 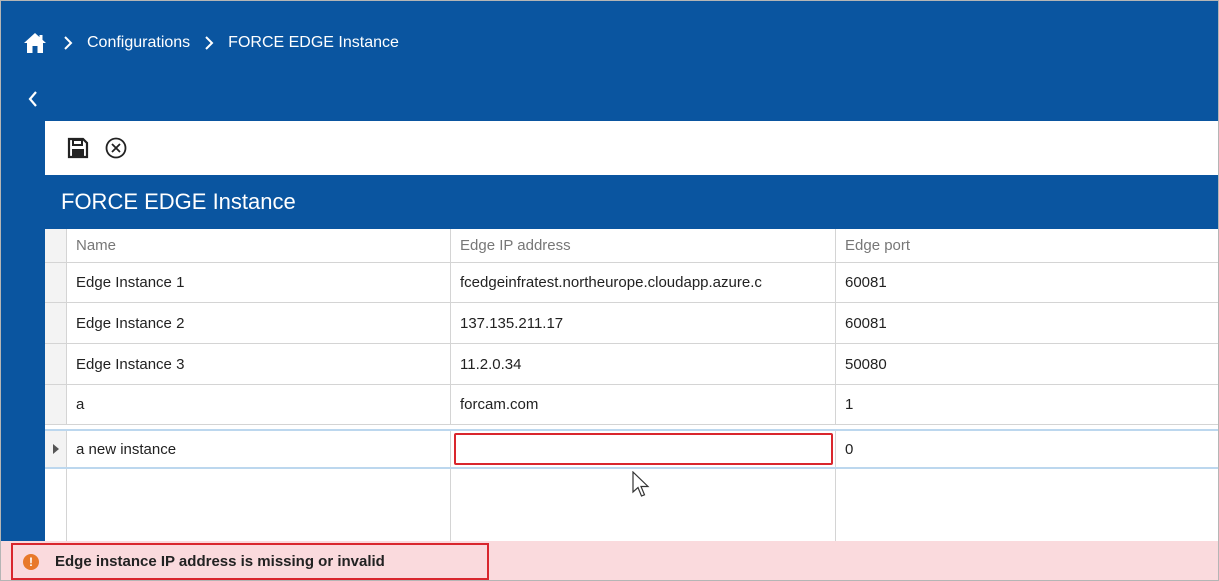 I want to click on mouse-cursor-icon, so click(x=641, y=484).